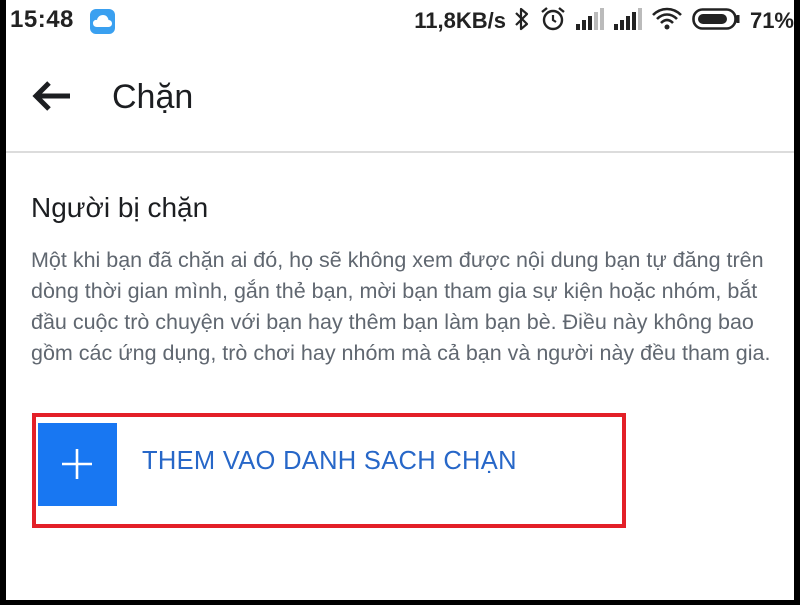 This screenshot has height=605, width=800. I want to click on battery-percentage: 71%, so click(771, 20).